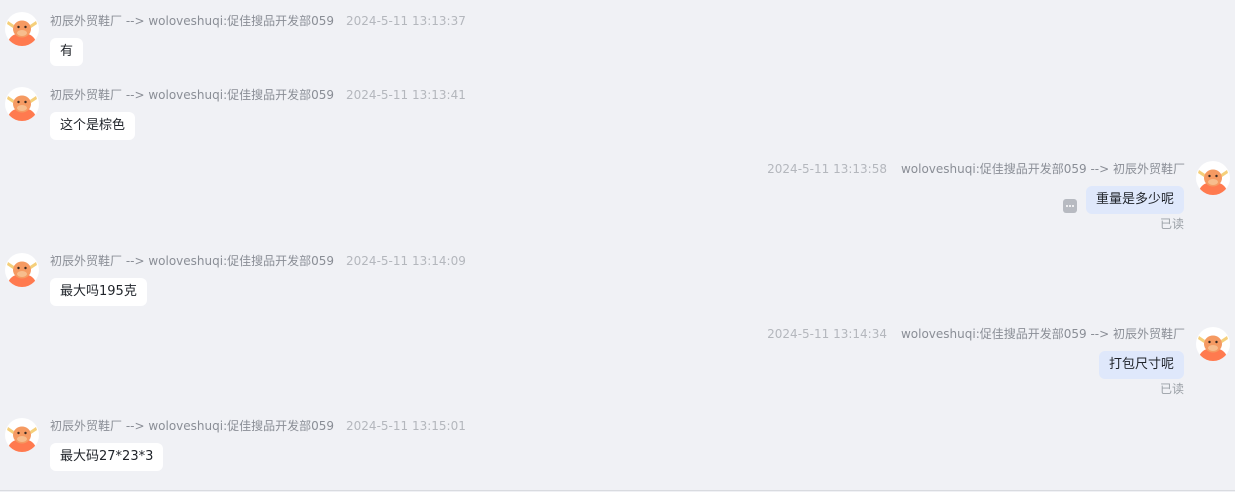  Describe the element at coordinates (98, 292) in the screenshot. I see `message-bubble: 最大吗195克` at that location.